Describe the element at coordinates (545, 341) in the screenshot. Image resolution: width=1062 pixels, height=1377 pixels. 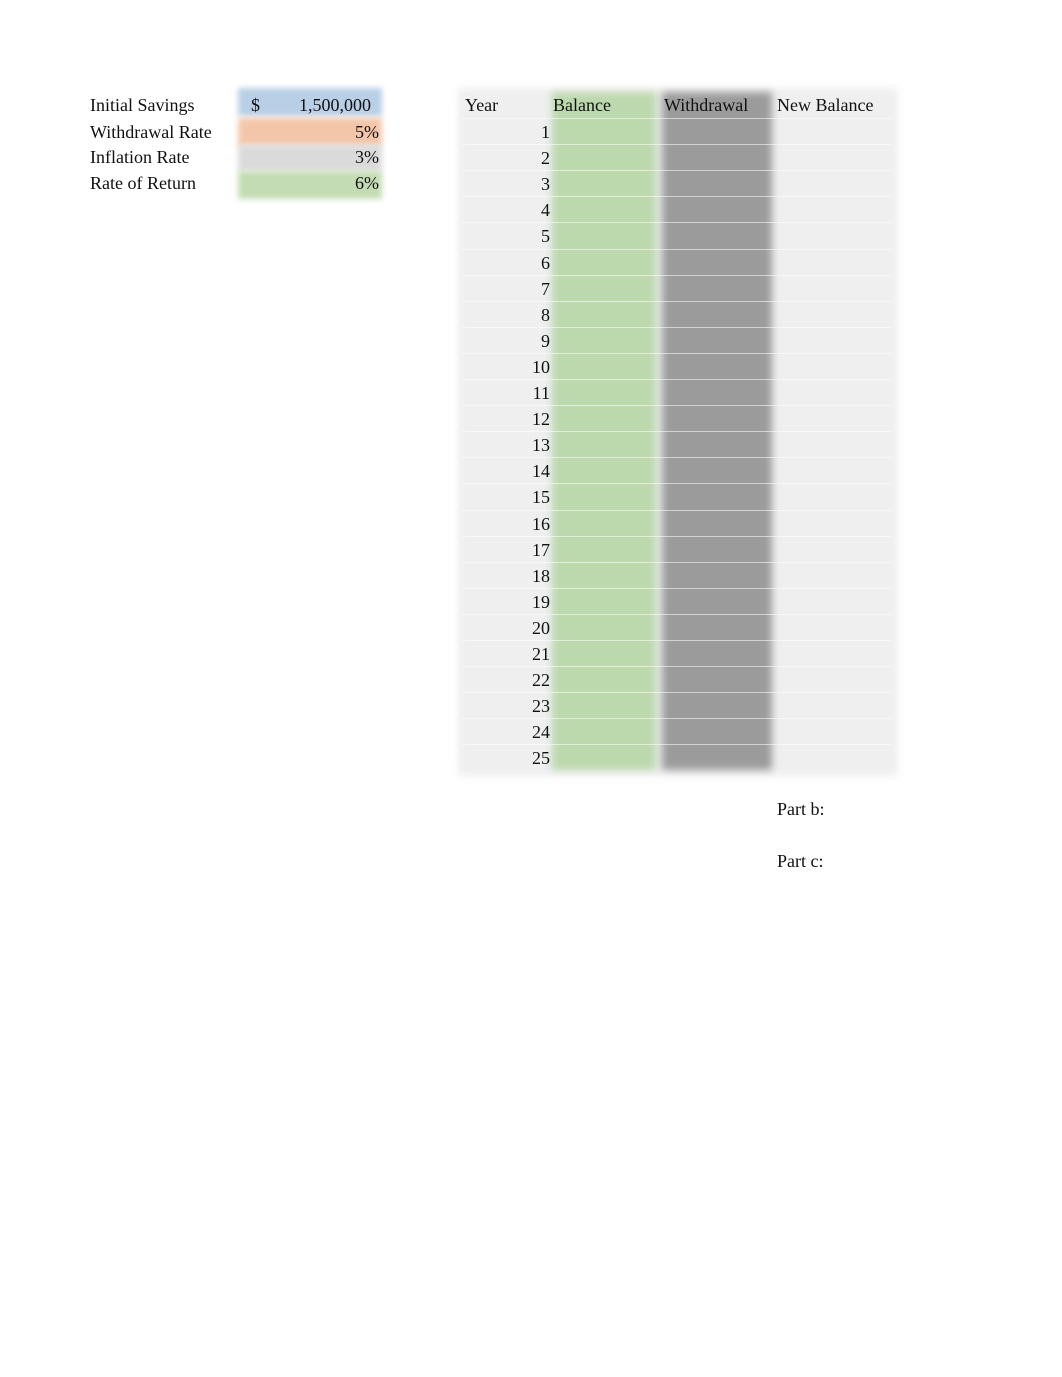
I see `year-cell: 9` at that location.